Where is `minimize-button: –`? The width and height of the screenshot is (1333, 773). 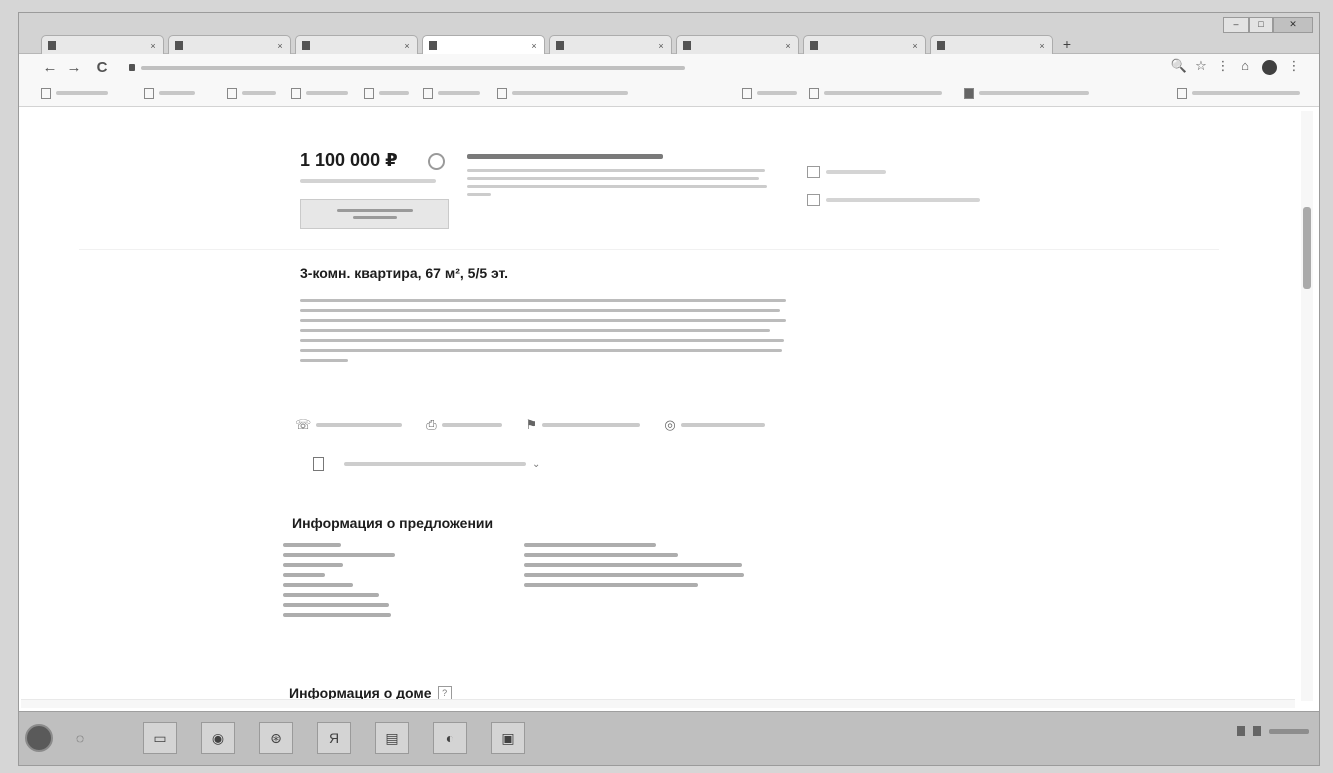 minimize-button: – is located at coordinates (1236, 25).